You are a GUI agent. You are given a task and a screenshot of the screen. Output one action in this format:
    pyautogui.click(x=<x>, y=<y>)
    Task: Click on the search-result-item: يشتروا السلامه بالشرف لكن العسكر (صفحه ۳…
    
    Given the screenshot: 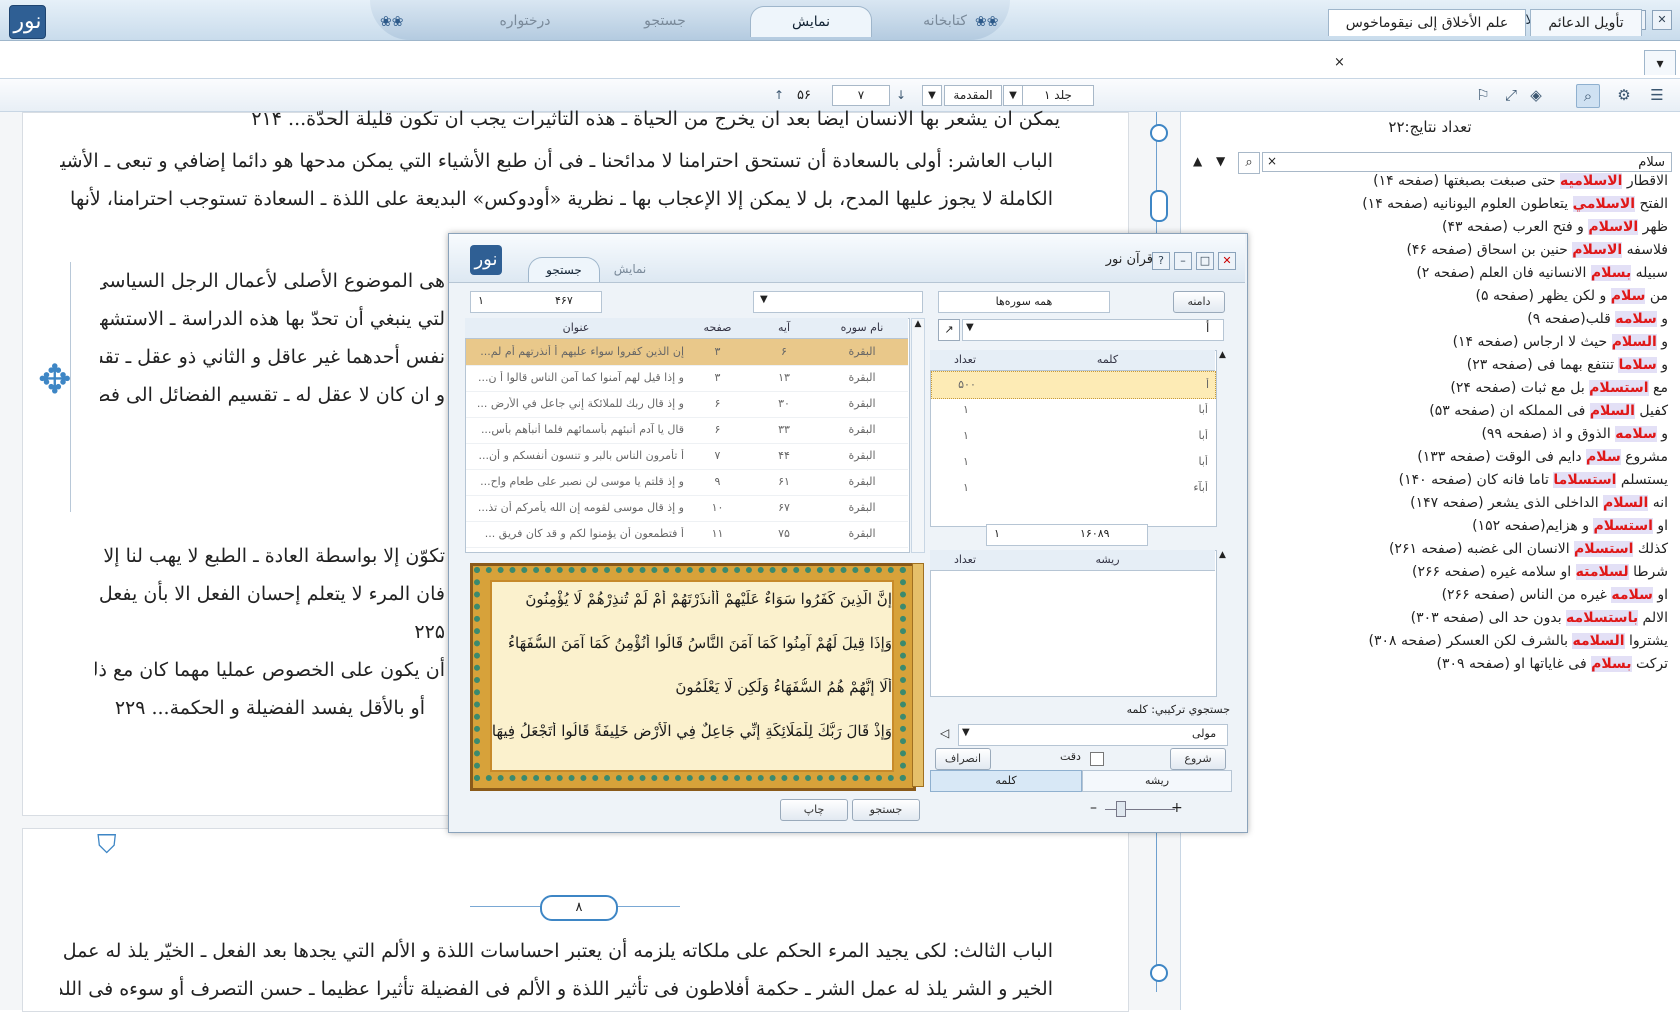 What is the action you would take?
    pyautogui.click(x=1518, y=641)
    